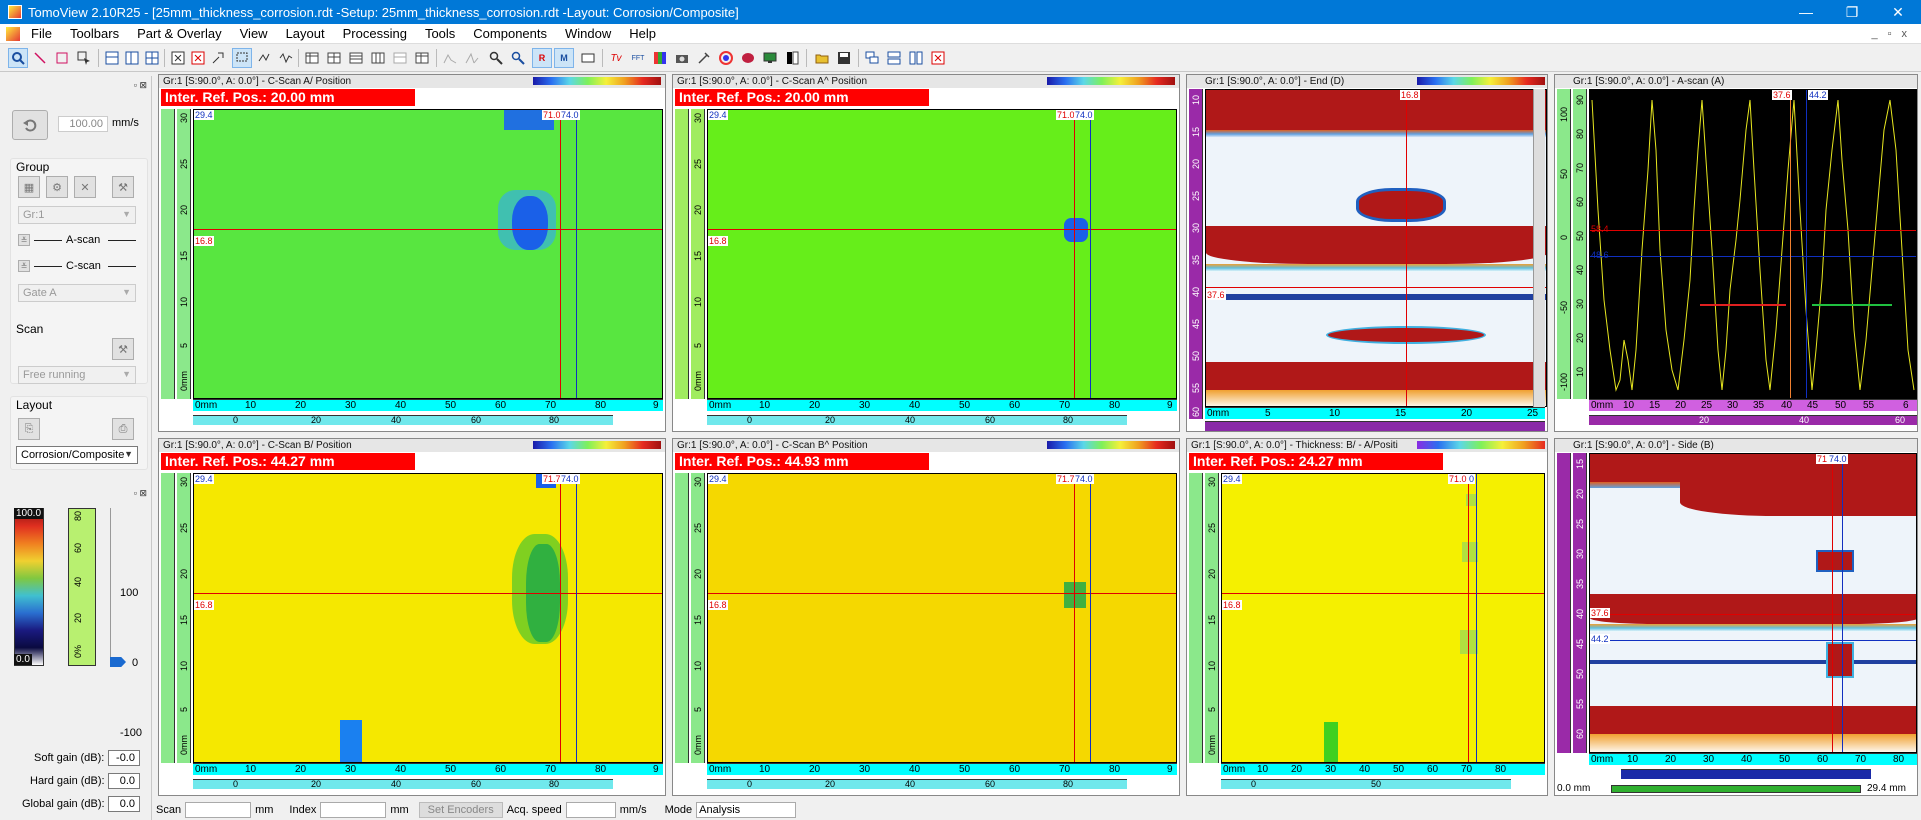 The height and width of the screenshot is (820, 1921). What do you see at coordinates (1905, 34) in the screenshot?
I see `mdi-close-button: x` at bounding box center [1905, 34].